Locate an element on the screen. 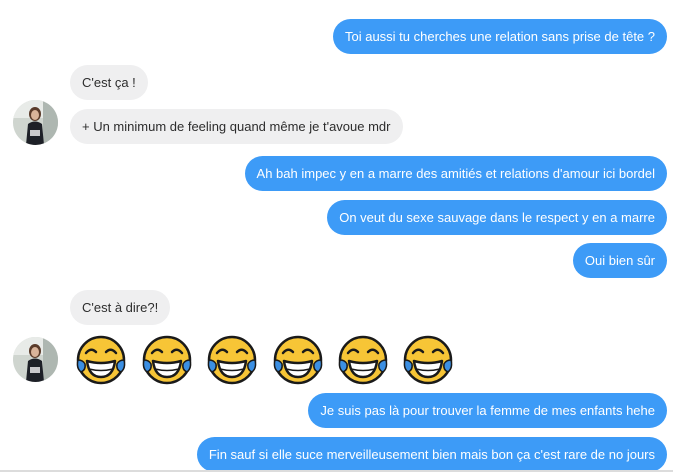  message-outgoing: Oui bien sûr is located at coordinates (619, 260).